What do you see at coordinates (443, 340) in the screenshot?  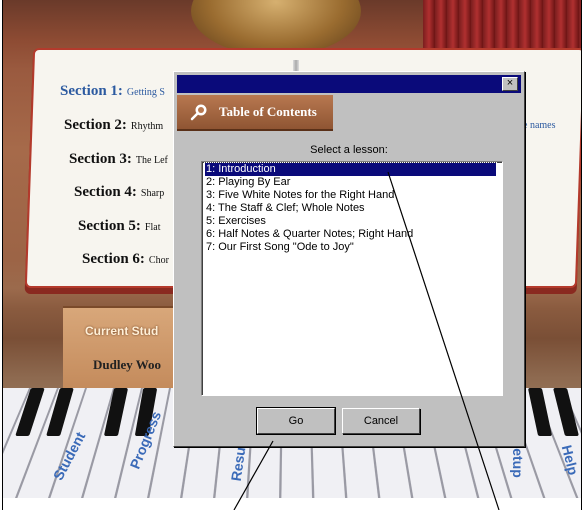 I see `callout-line-selection` at bounding box center [443, 340].